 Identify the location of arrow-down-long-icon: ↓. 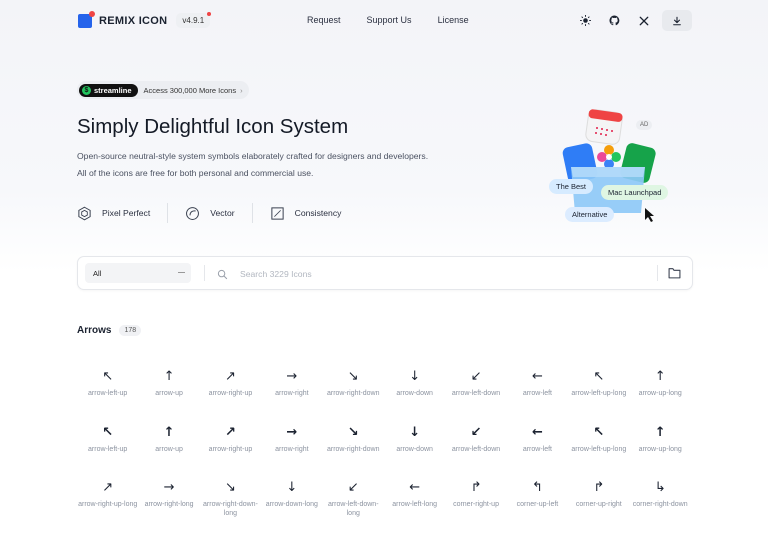
(292, 487).